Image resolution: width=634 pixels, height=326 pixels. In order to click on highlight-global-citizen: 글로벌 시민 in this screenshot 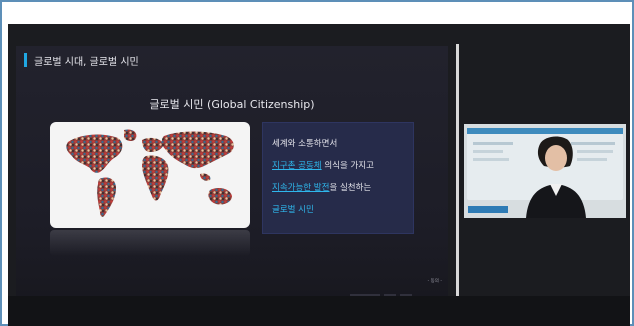, I will do `click(293, 210)`.